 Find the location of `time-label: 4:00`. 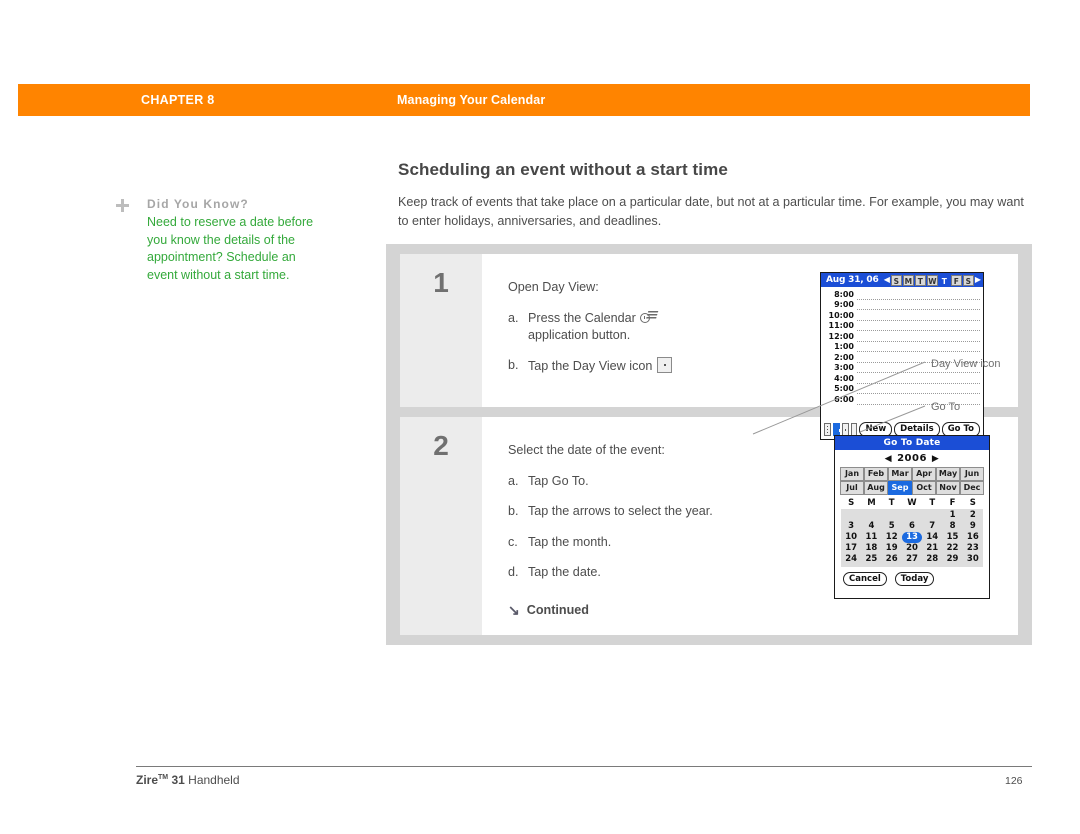

time-label: 4:00 is located at coordinates (844, 378).